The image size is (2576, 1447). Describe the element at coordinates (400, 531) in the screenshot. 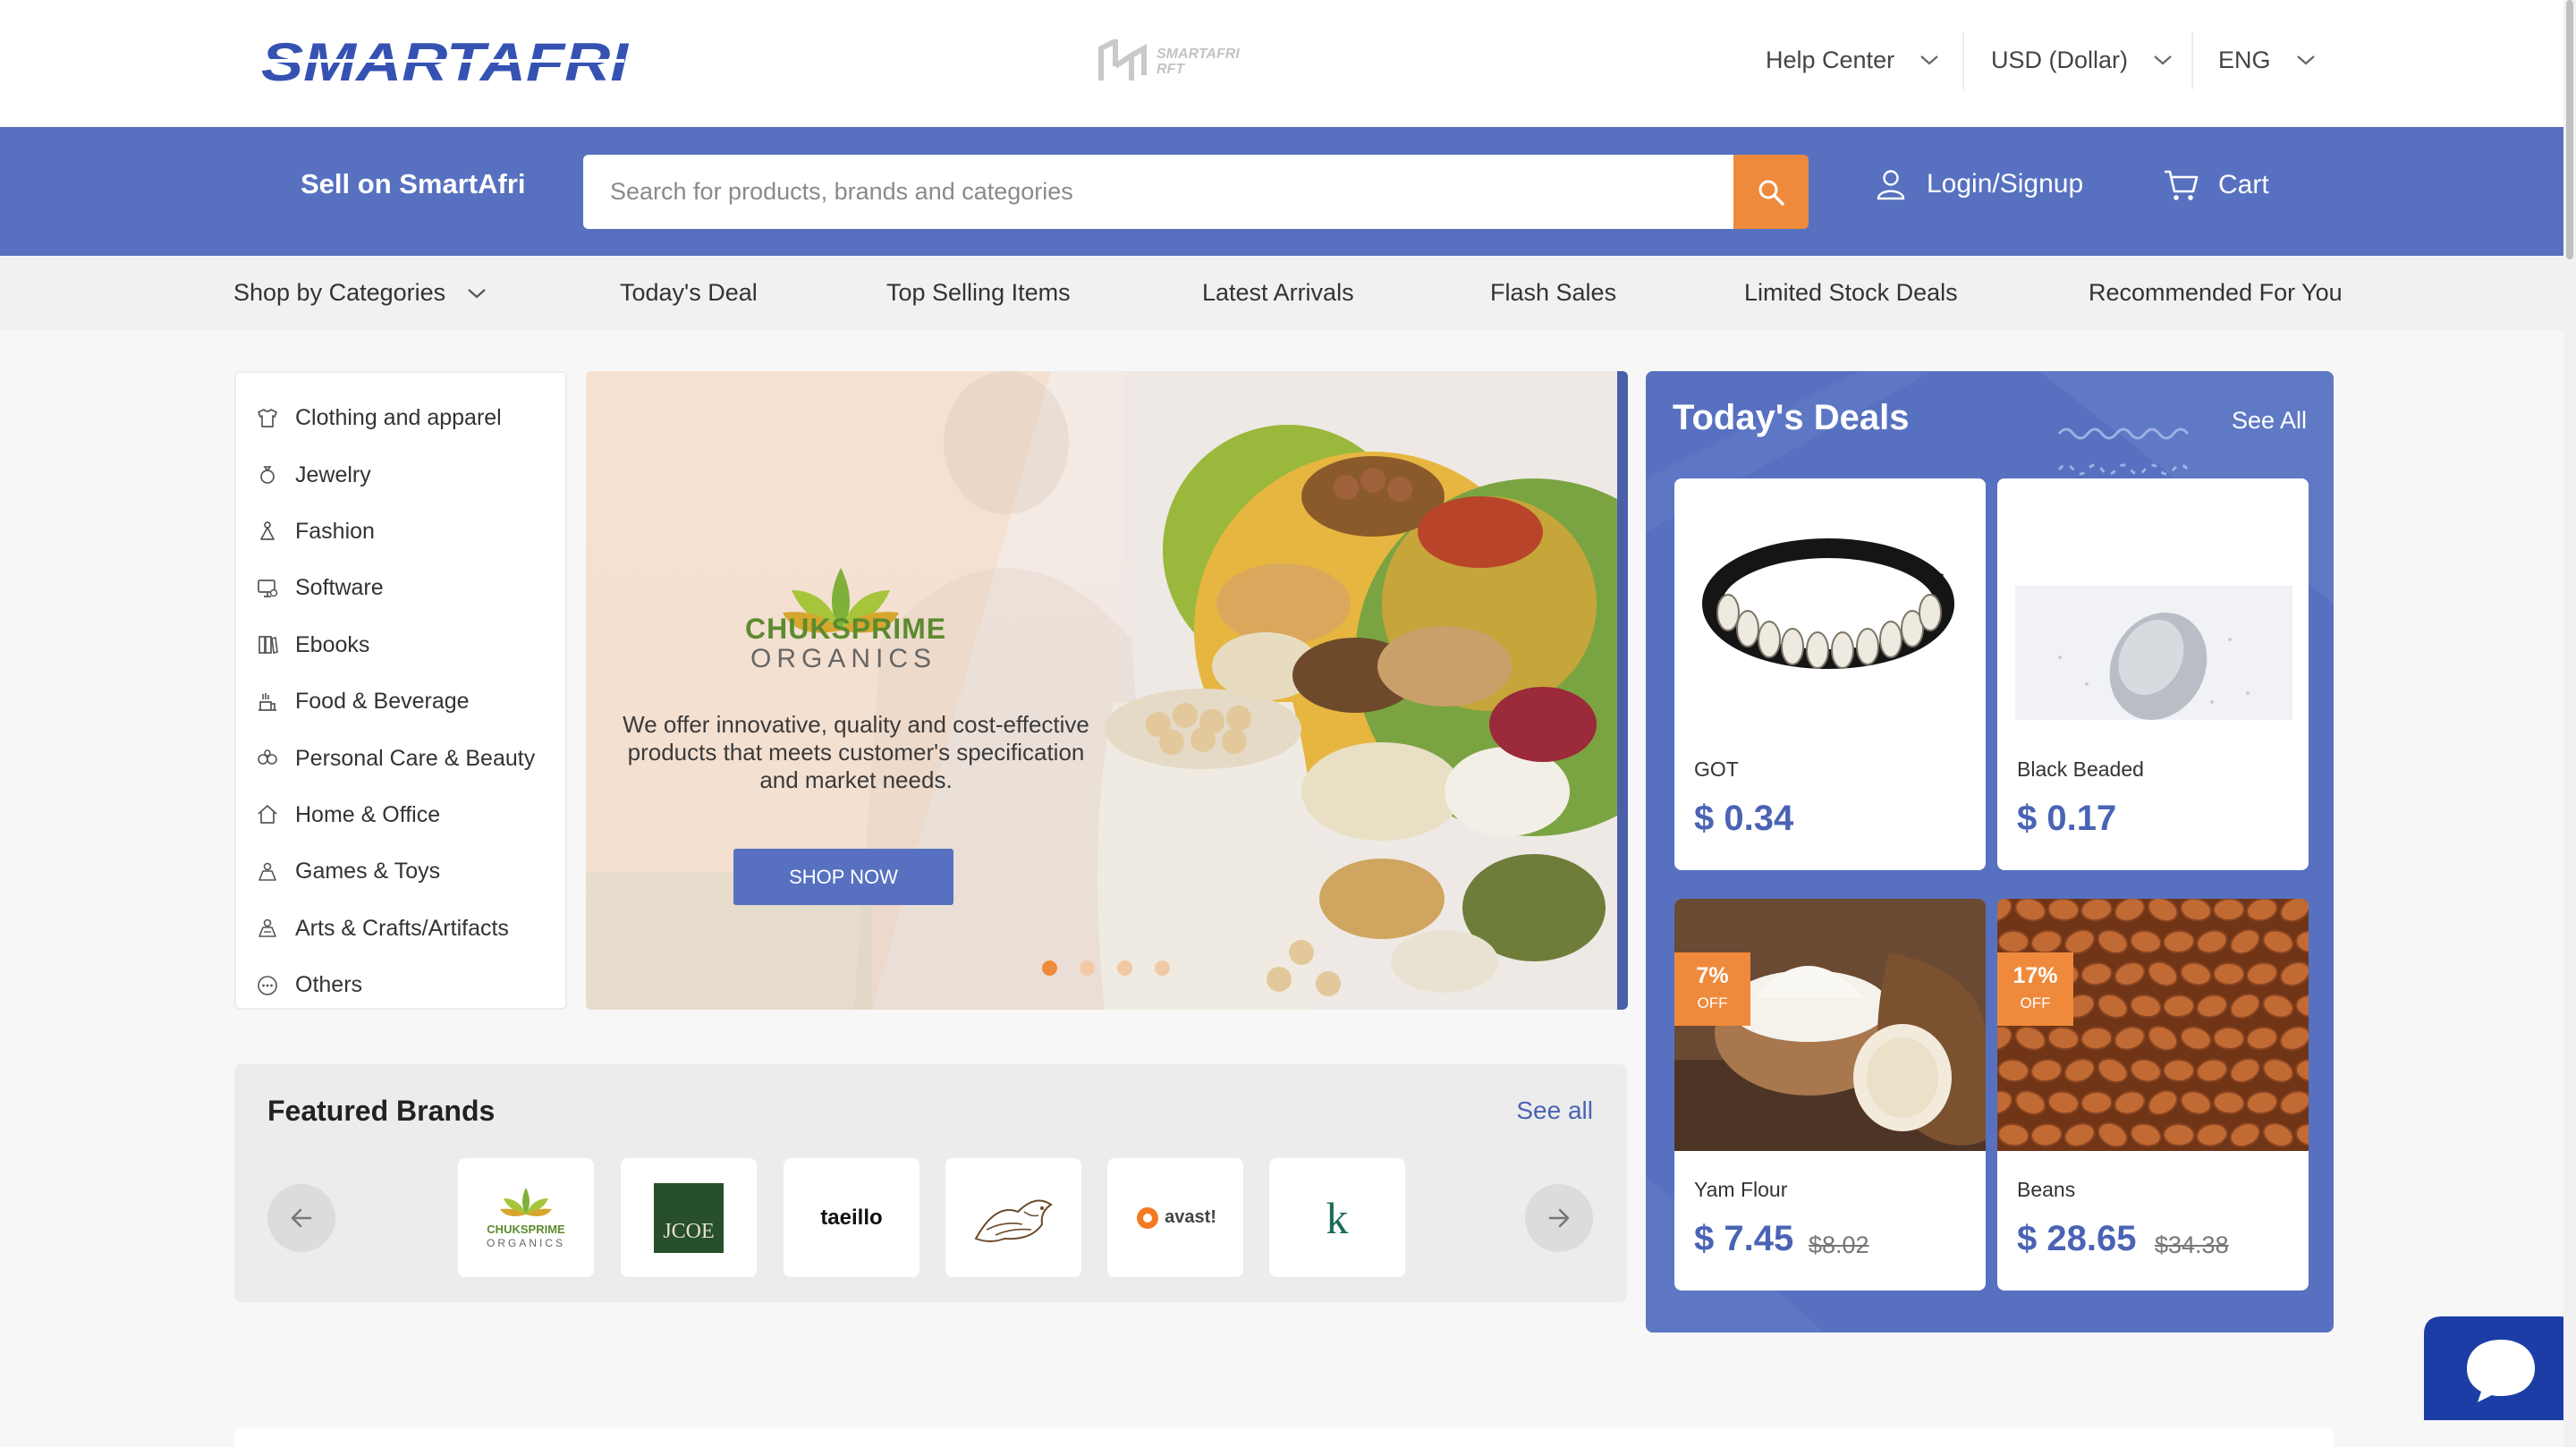

I see `sidebar-item-fashion: Fashion` at that location.